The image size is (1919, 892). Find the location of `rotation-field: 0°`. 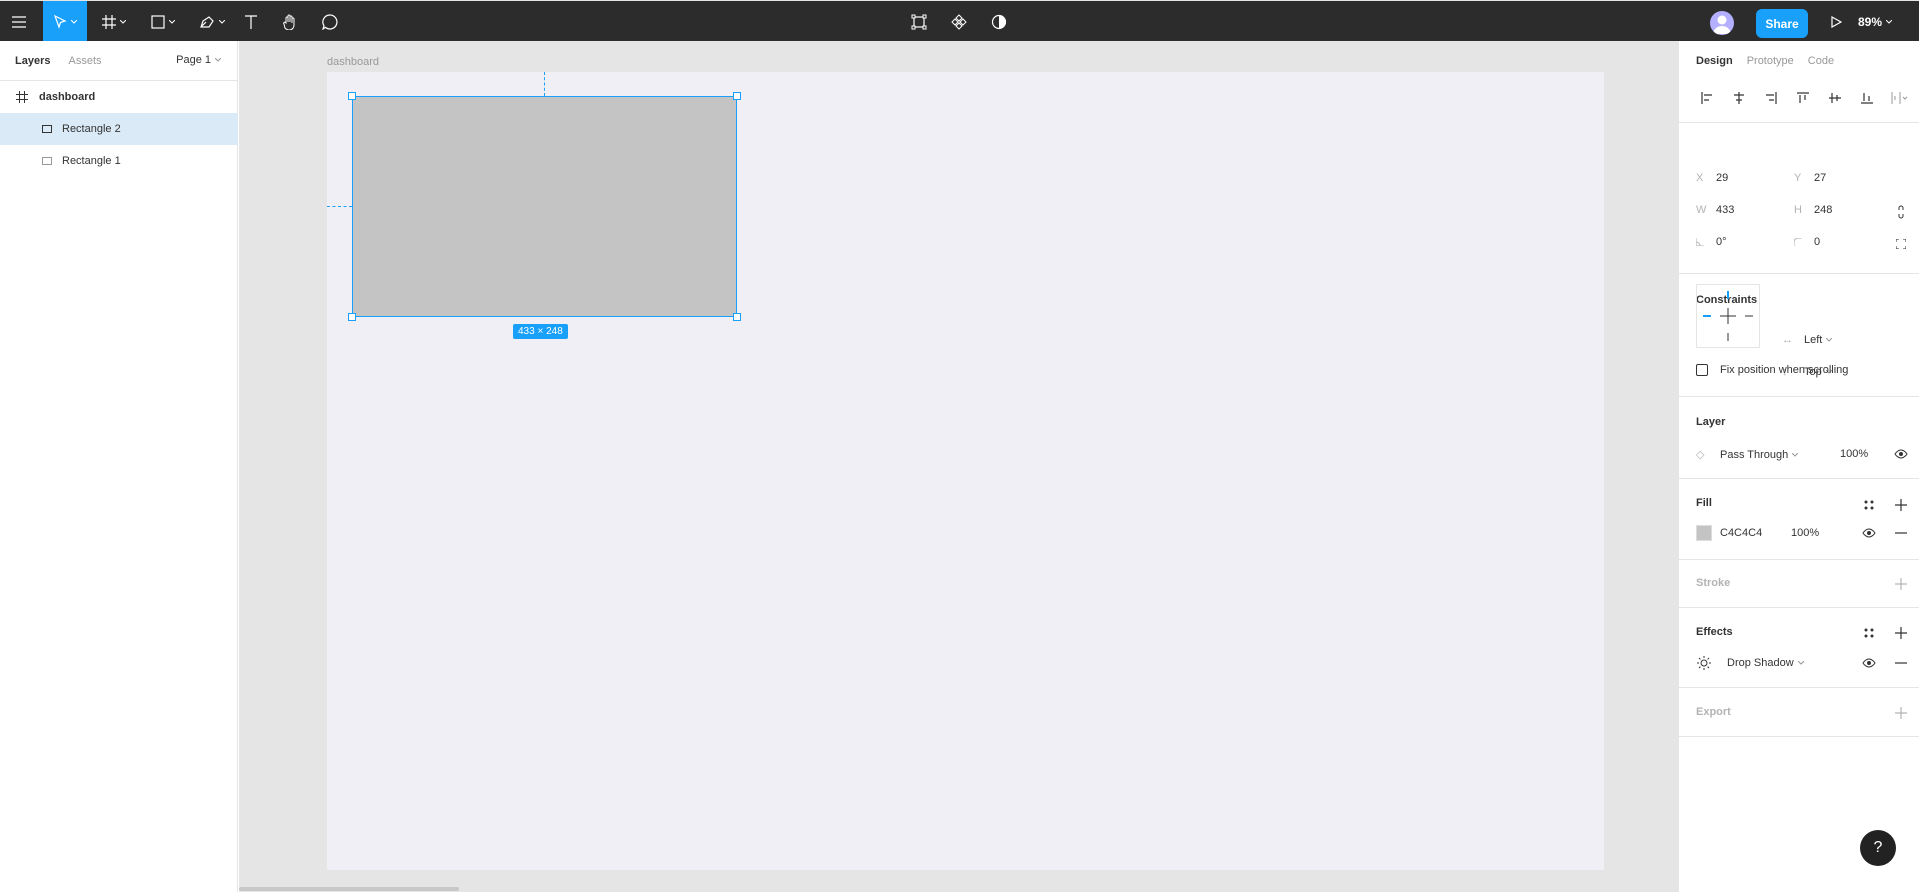

rotation-field: 0° is located at coordinates (1711, 242).